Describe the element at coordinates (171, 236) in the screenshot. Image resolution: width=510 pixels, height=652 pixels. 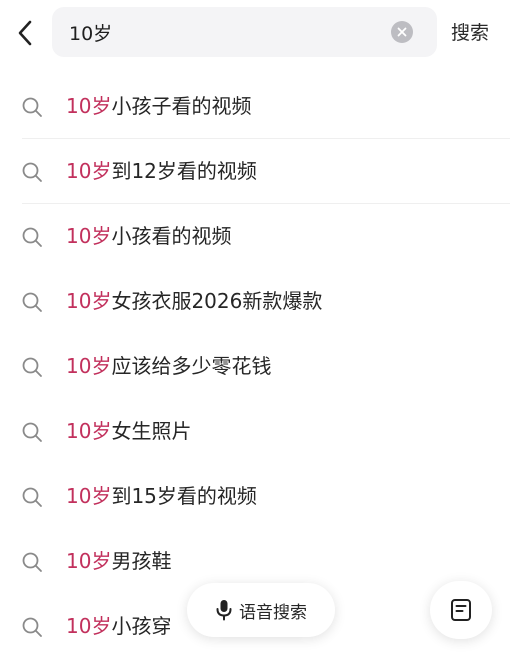
I see `suggestion-rest: 小孩看的视频` at that location.